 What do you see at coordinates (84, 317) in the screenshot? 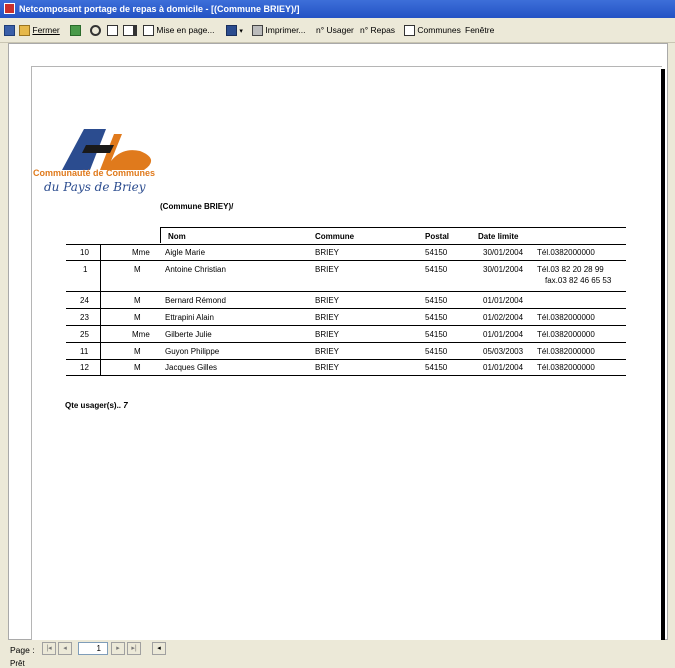
I see `row-num: 23` at bounding box center [84, 317].